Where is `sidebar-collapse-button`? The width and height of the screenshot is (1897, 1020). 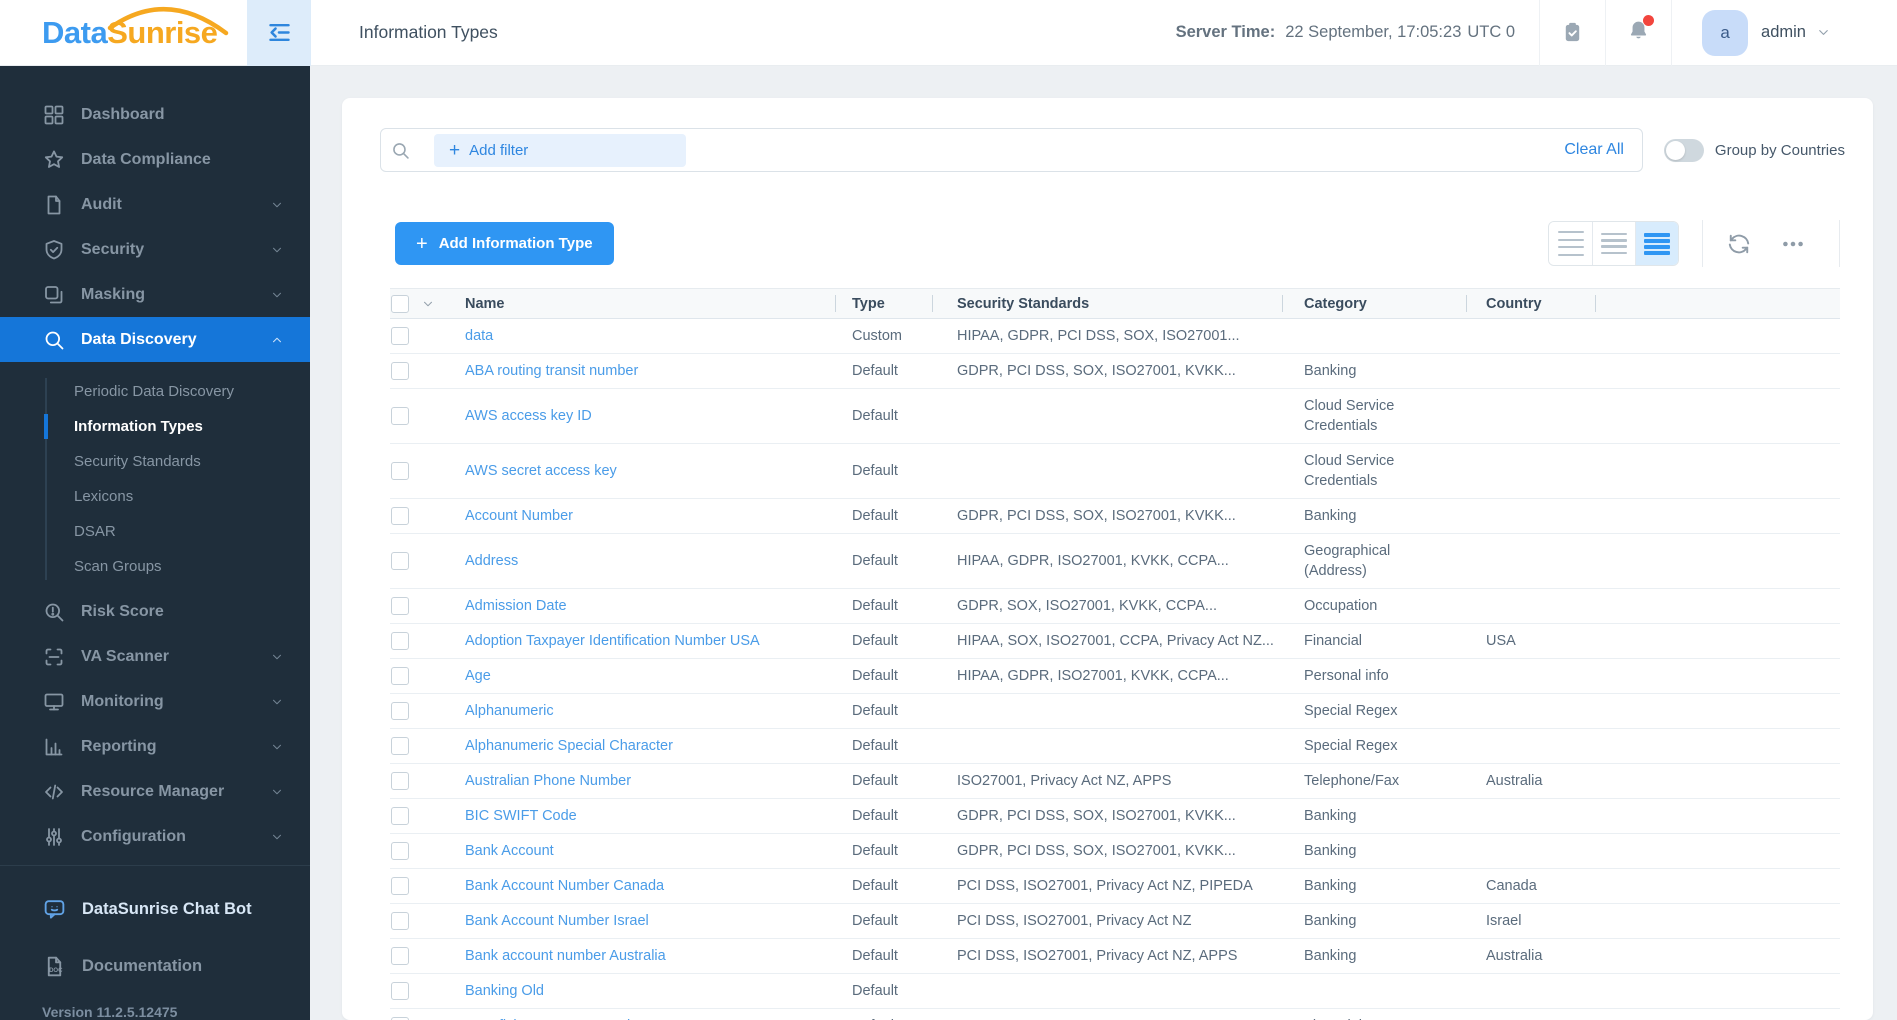
sidebar-collapse-button is located at coordinates (279, 33).